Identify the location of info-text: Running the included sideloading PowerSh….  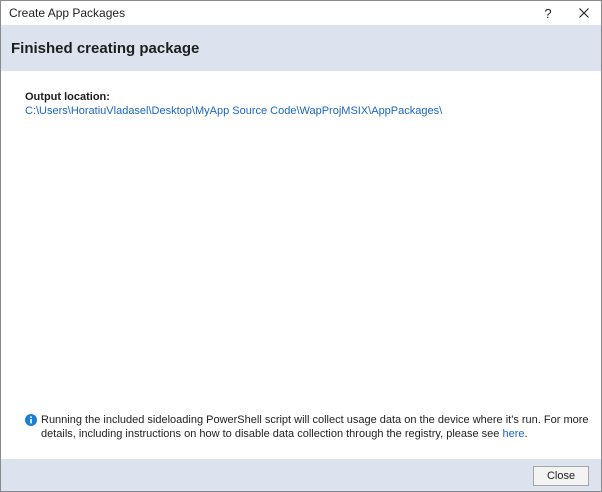
(316, 427).